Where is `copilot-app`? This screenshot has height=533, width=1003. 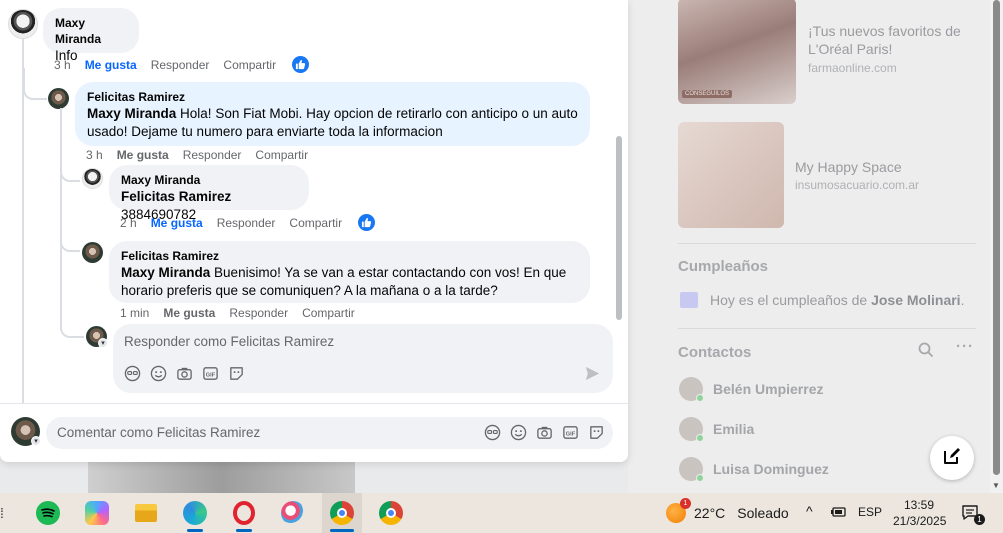 copilot-app is located at coordinates (97, 513).